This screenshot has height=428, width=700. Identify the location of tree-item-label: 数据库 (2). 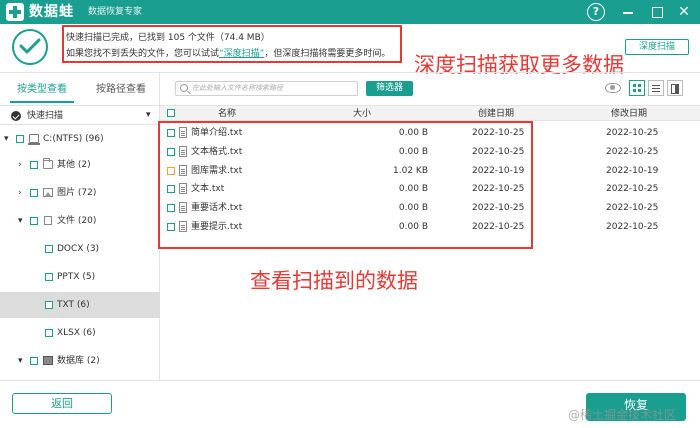
(78, 361).